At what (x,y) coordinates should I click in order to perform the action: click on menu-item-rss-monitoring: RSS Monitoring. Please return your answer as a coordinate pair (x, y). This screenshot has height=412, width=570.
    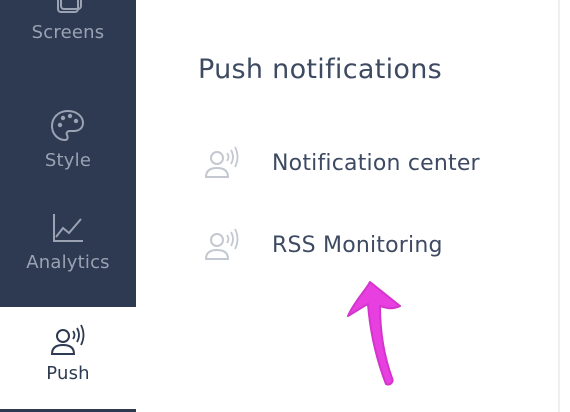
    Looking at the image, I should click on (322, 245).